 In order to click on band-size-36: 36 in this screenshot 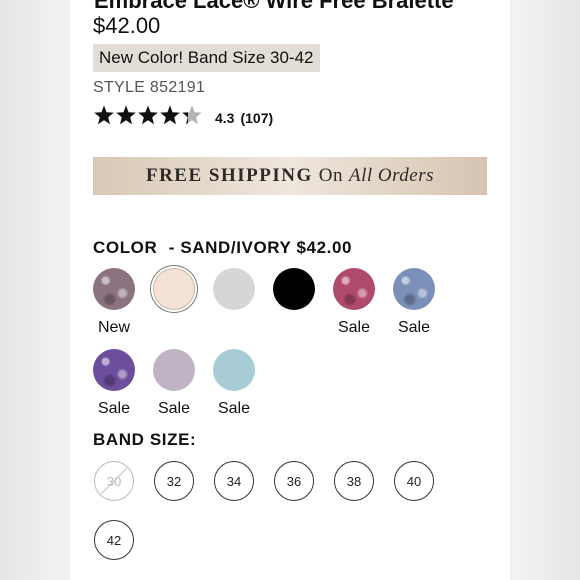, I will do `click(294, 481)`.